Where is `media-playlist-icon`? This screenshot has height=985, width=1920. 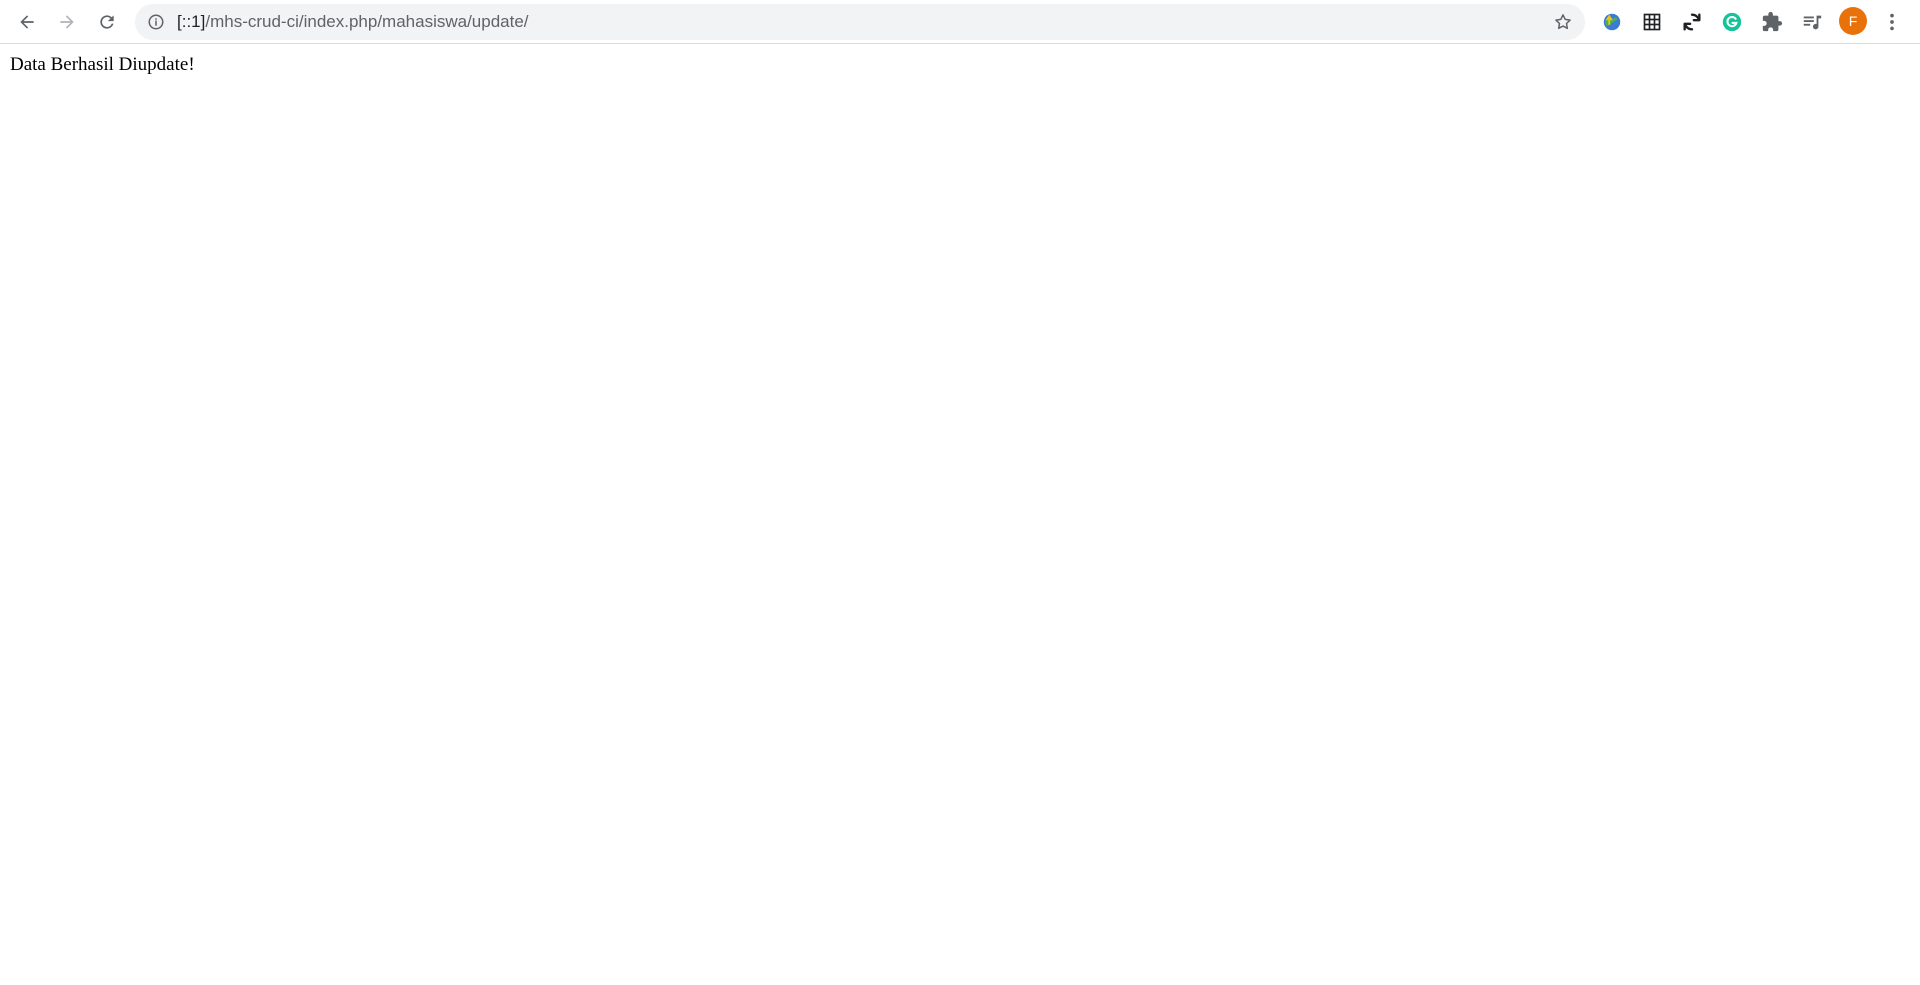 media-playlist-icon is located at coordinates (1812, 22).